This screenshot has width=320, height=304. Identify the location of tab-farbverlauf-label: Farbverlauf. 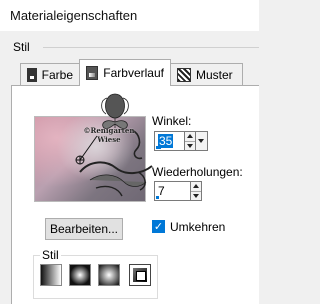
(133, 73).